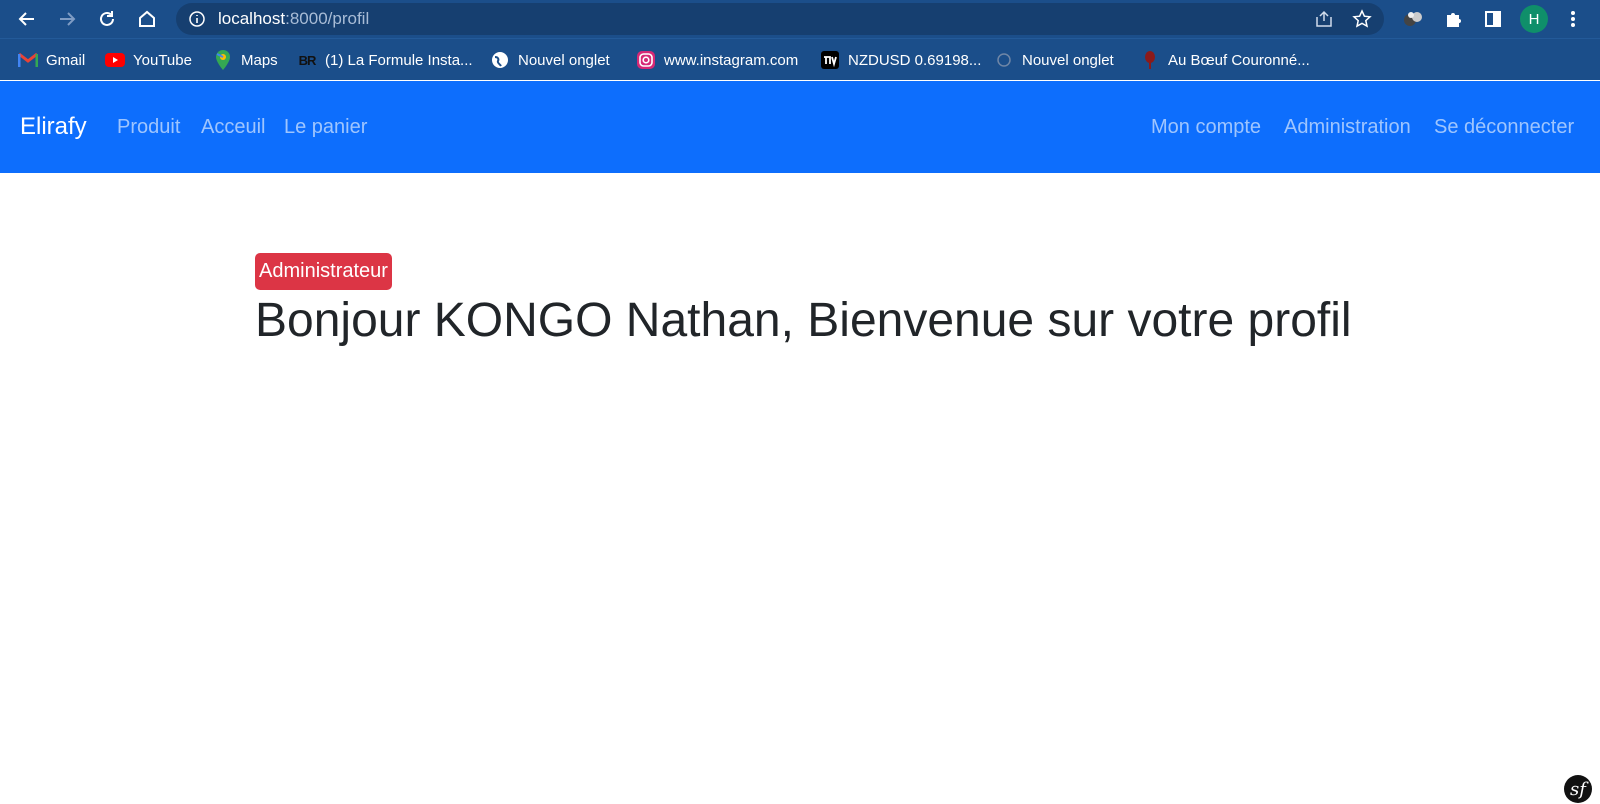  Describe the element at coordinates (53, 127) in the screenshot. I see `brand-link: Elirafy` at that location.